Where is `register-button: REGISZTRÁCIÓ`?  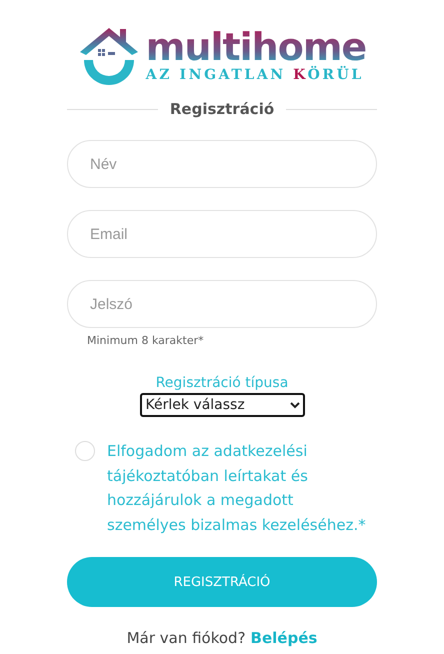 register-button: REGISZTRÁCIÓ is located at coordinates (222, 582).